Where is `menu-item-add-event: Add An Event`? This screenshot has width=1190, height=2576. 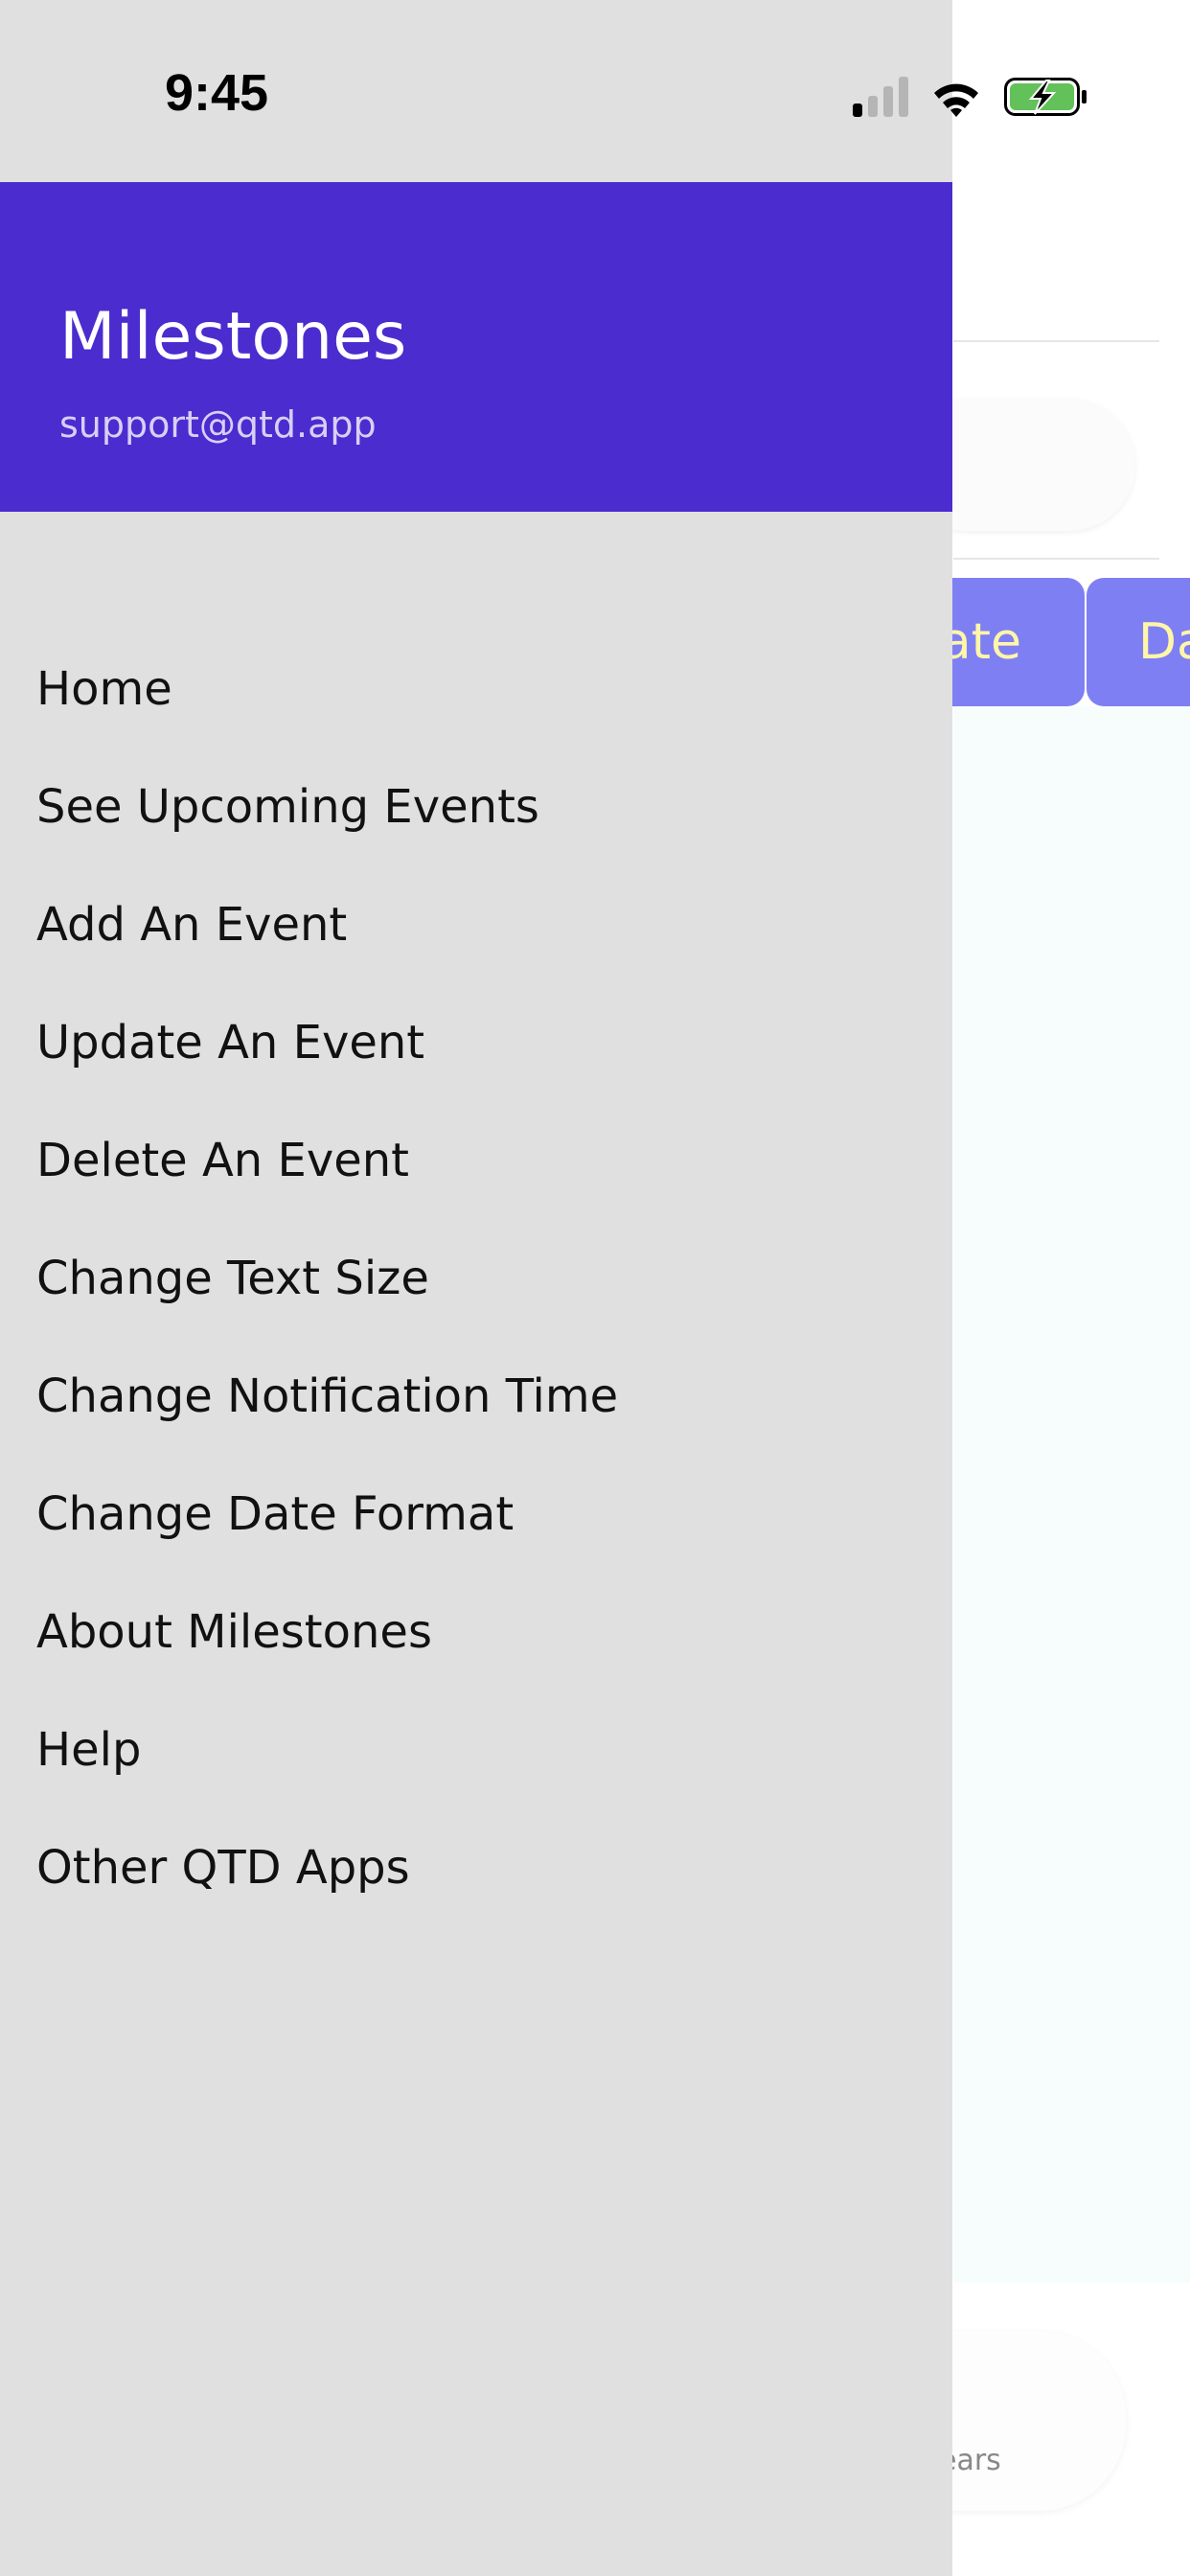 menu-item-add-event: Add An Event is located at coordinates (476, 925).